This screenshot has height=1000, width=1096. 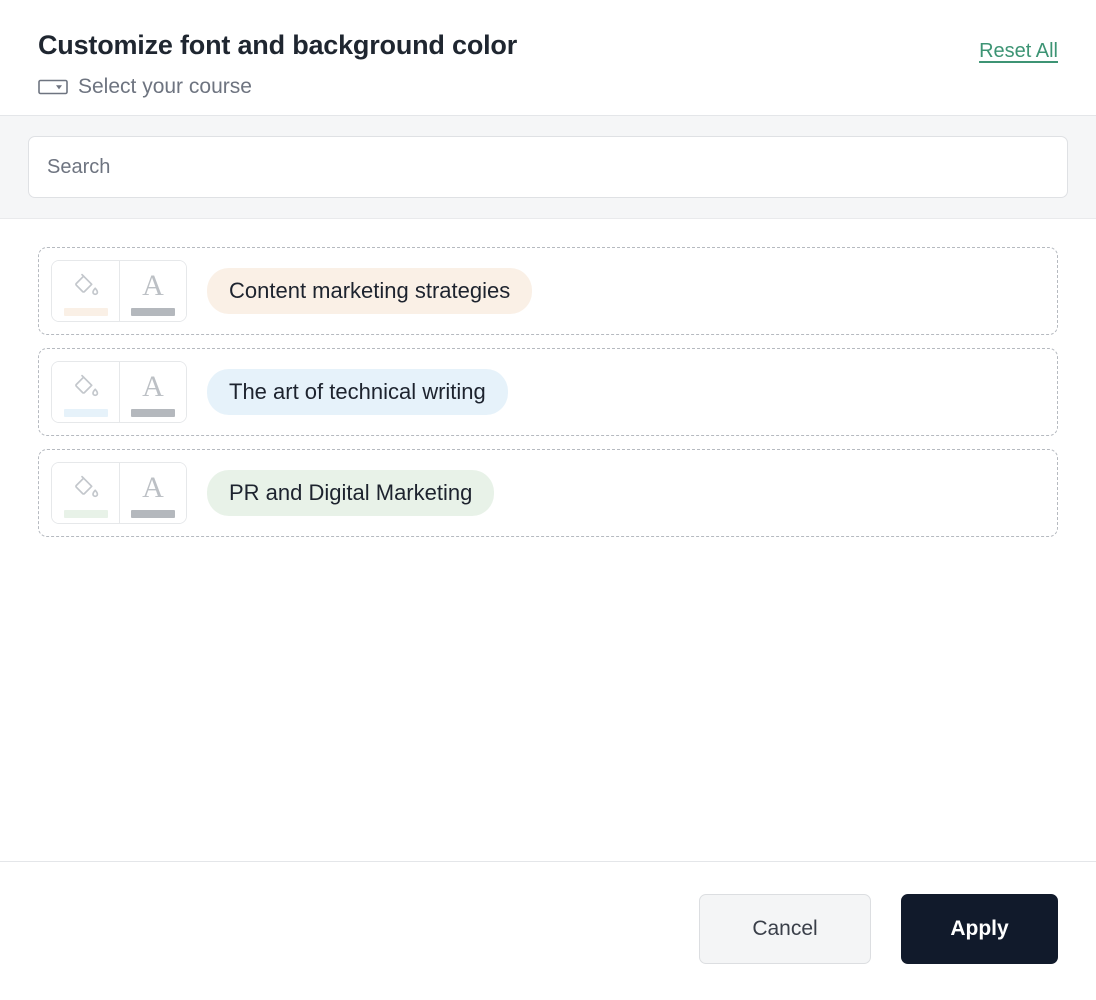 What do you see at coordinates (548, 291) in the screenshot?
I see `course-row: A Content marketing strategies` at bounding box center [548, 291].